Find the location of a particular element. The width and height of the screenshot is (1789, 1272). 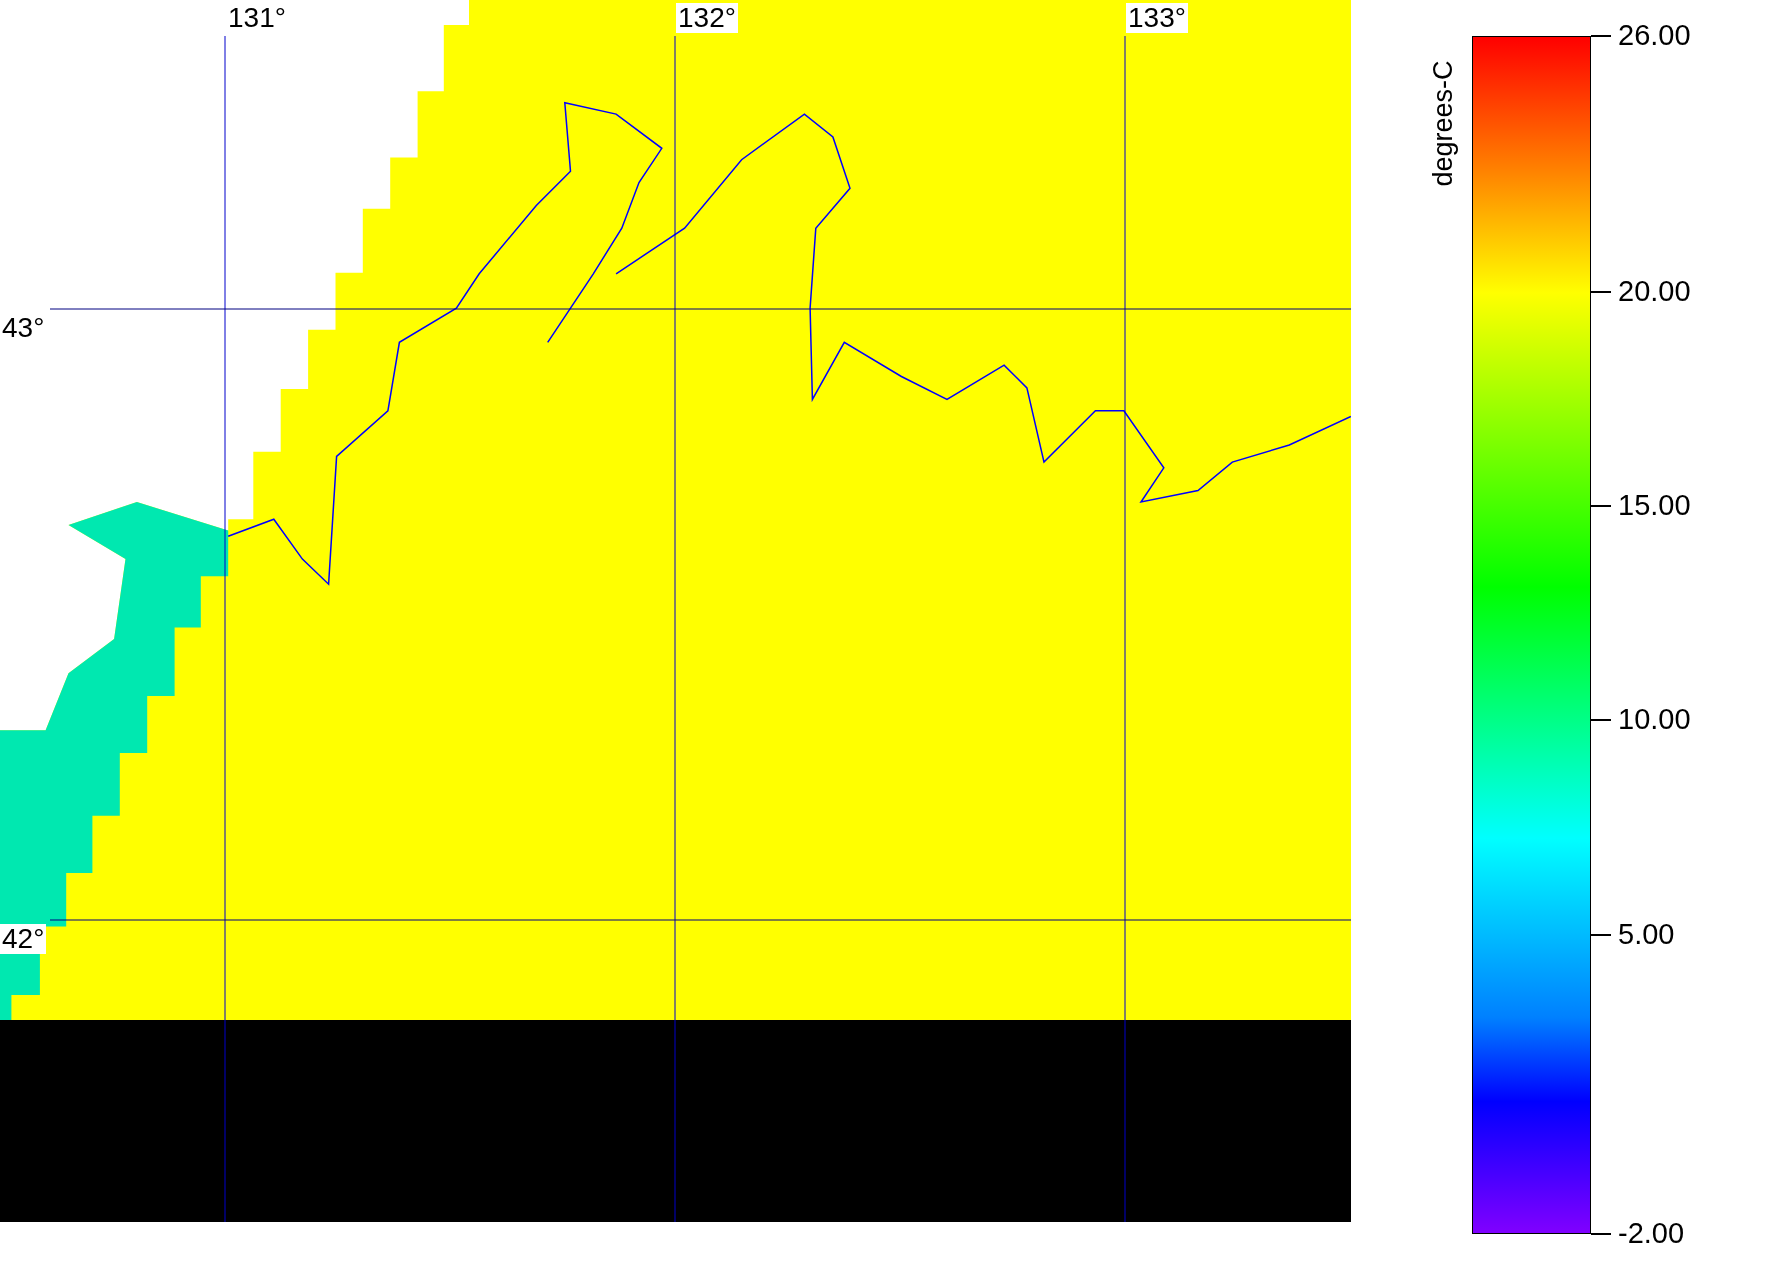

longitude-label: 132° is located at coordinates (707, 18).